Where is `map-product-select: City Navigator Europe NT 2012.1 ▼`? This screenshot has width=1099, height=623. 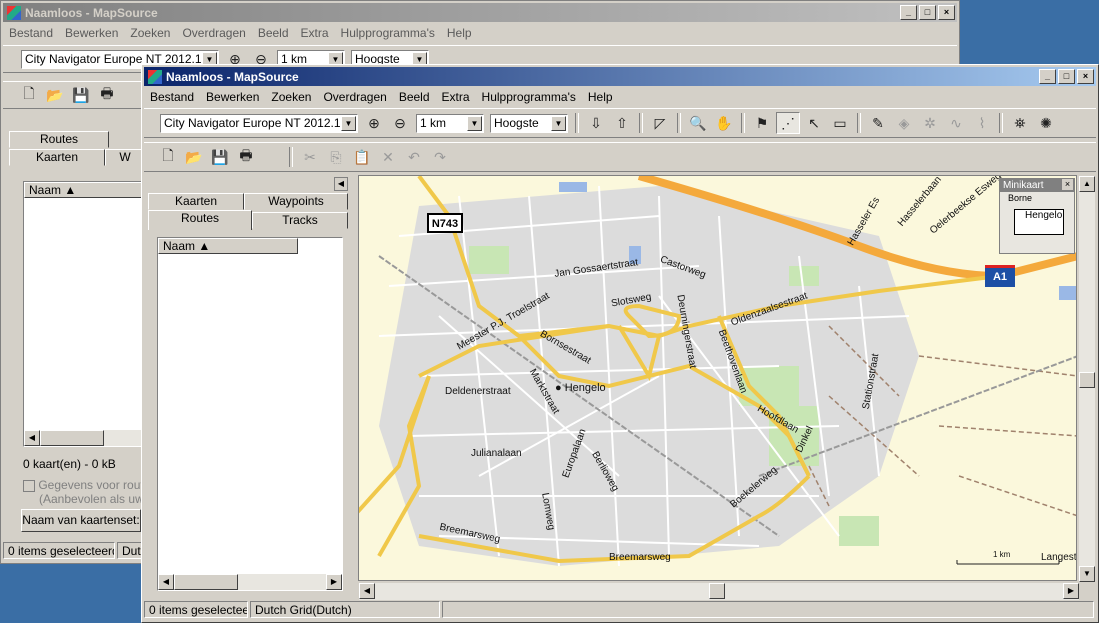
map-product-select: City Navigator Europe NT 2012.1 ▼ is located at coordinates (259, 123).